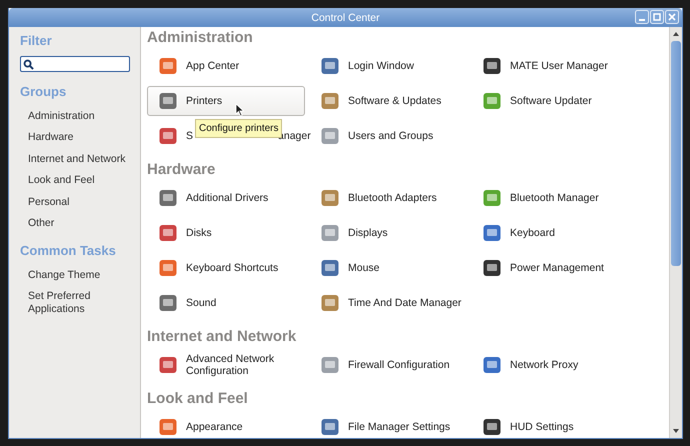 This screenshot has height=446, width=690. What do you see at coordinates (200, 38) in the screenshot?
I see `section-heading: Administration` at bounding box center [200, 38].